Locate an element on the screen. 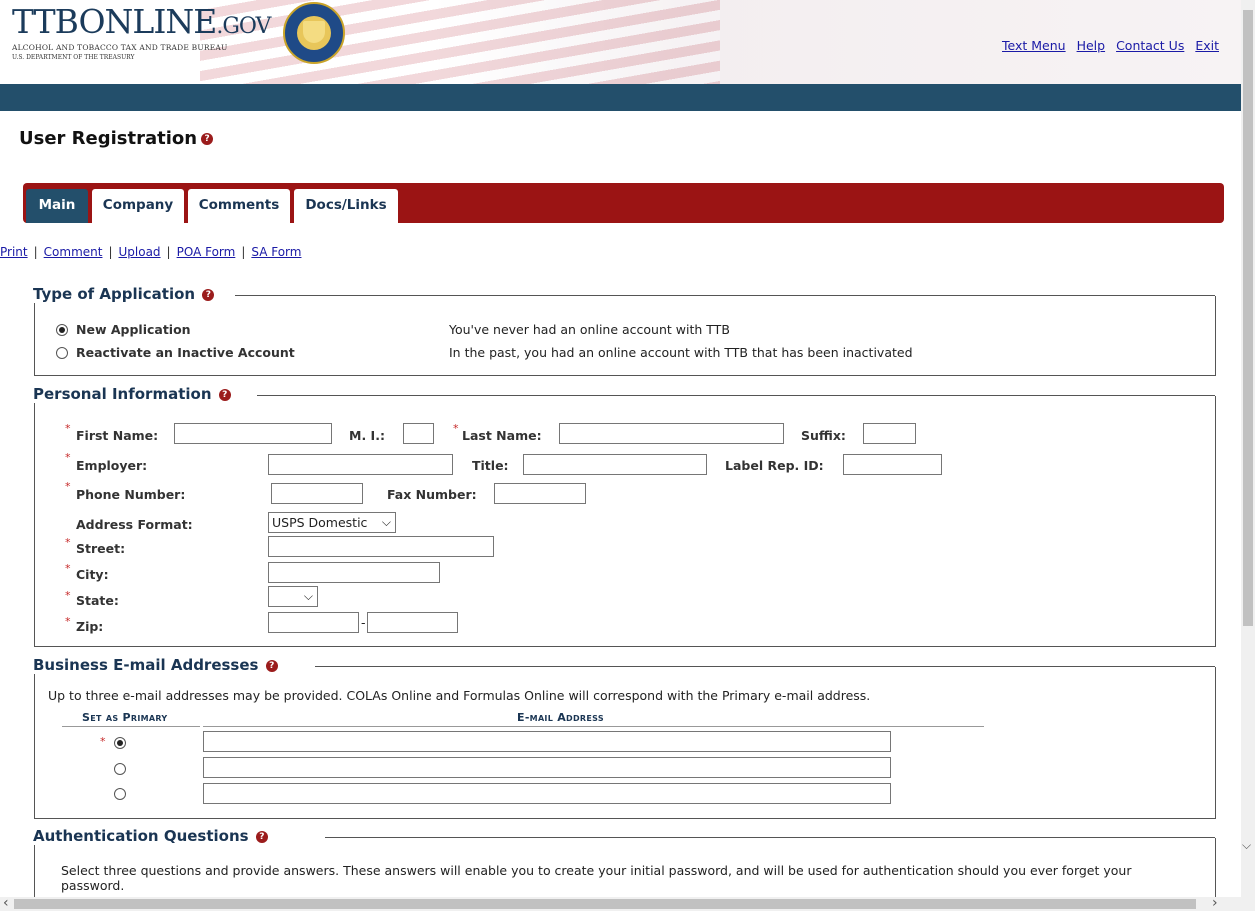 The height and width of the screenshot is (911, 1255). exit-link: Exit is located at coordinates (1207, 45).